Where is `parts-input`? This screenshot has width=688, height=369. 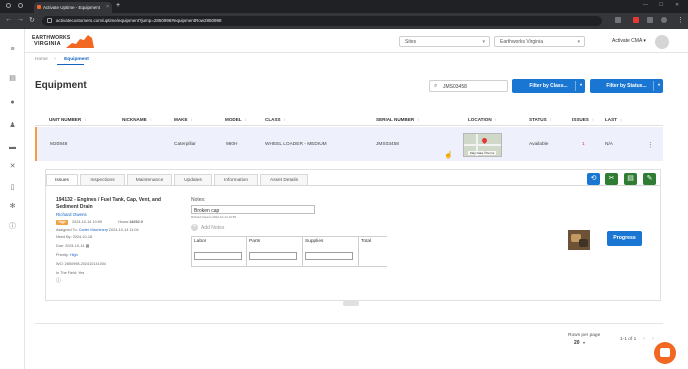
parts-input is located at coordinates (273, 256).